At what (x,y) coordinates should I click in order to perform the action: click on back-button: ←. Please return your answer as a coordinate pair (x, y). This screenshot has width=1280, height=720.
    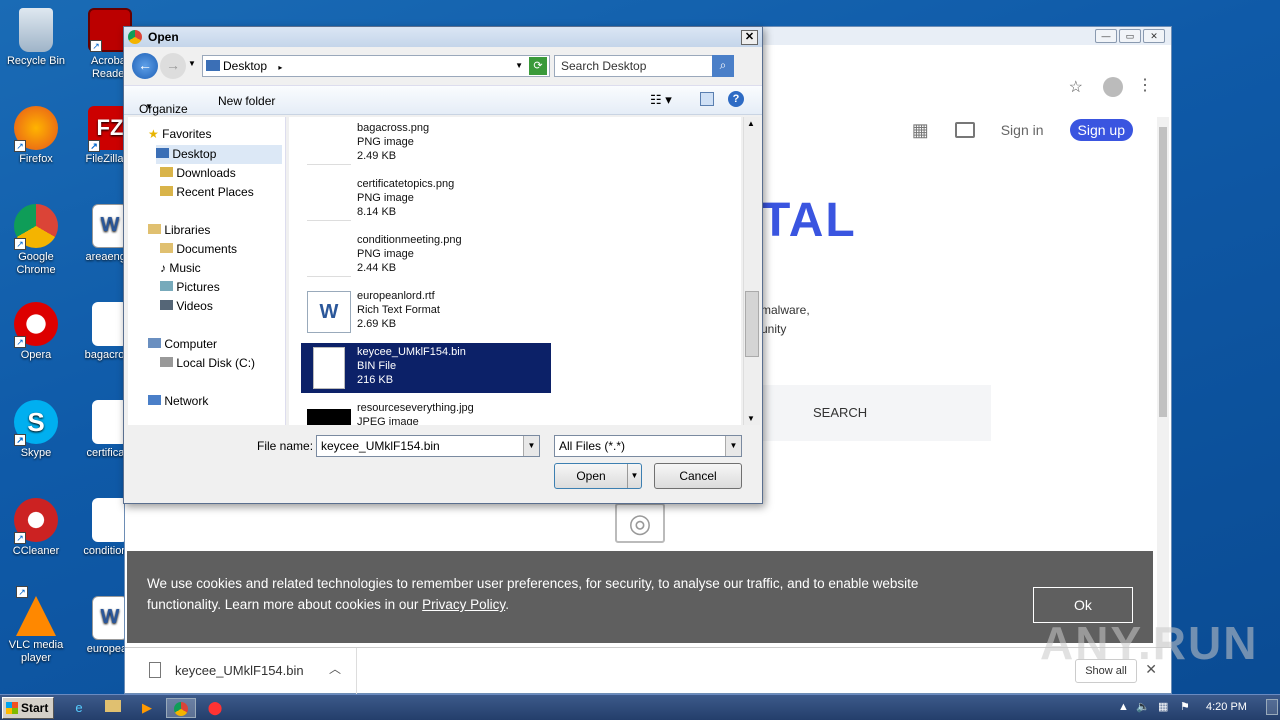
    Looking at the image, I should click on (145, 66).